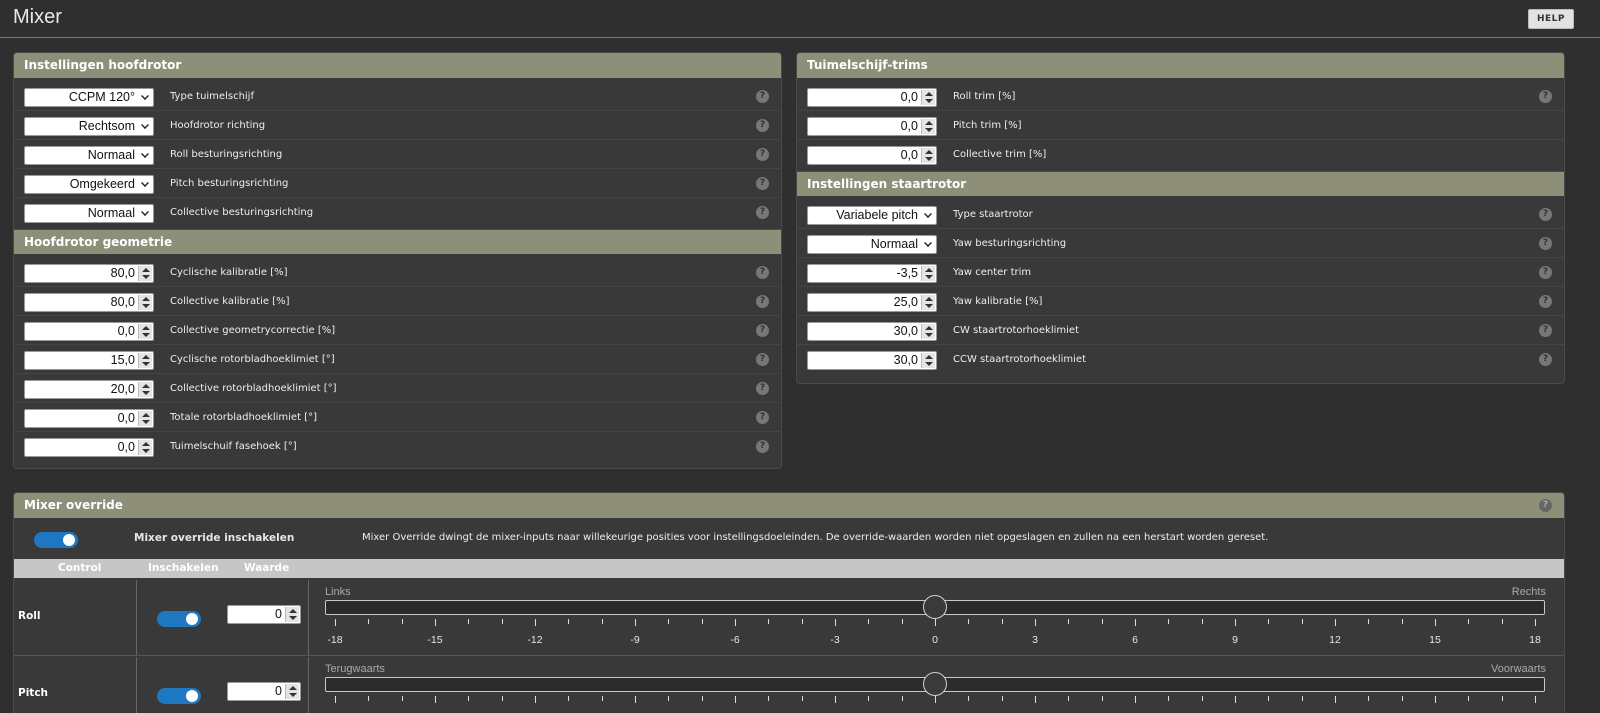 Image resolution: width=1600 pixels, height=713 pixels. What do you see at coordinates (872, 155) in the screenshot?
I see `collective-trim-input: 0,0` at bounding box center [872, 155].